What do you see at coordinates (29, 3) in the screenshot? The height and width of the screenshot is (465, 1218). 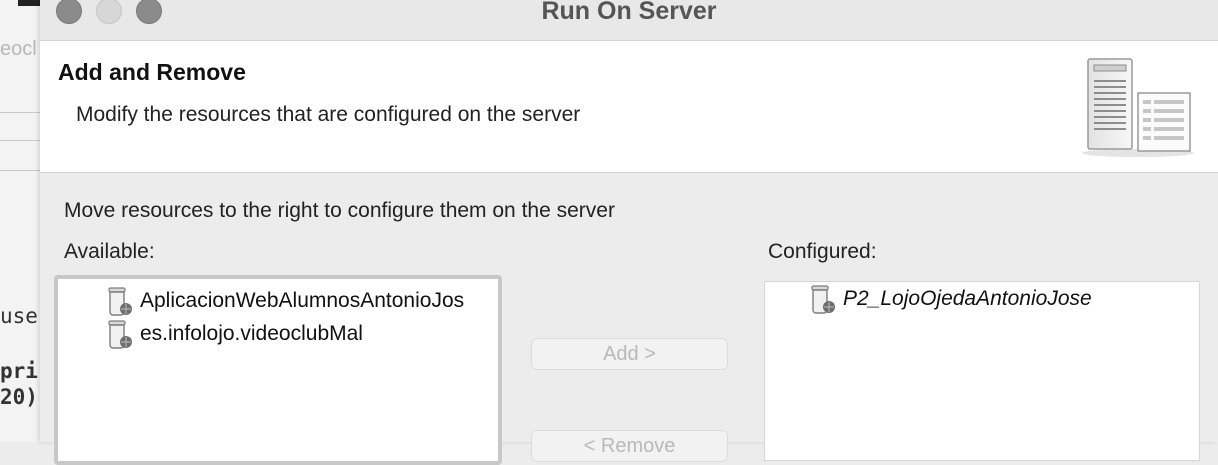 I see `background-window-corner` at bounding box center [29, 3].